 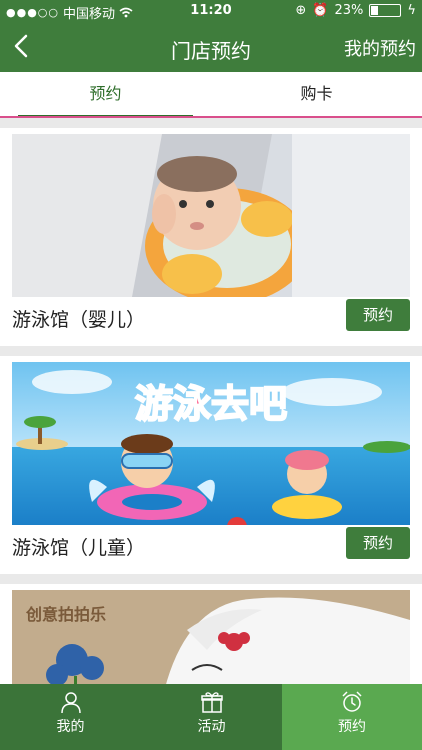 What do you see at coordinates (411, 10) in the screenshot?
I see `charging-icon: ϟ` at bounding box center [411, 10].